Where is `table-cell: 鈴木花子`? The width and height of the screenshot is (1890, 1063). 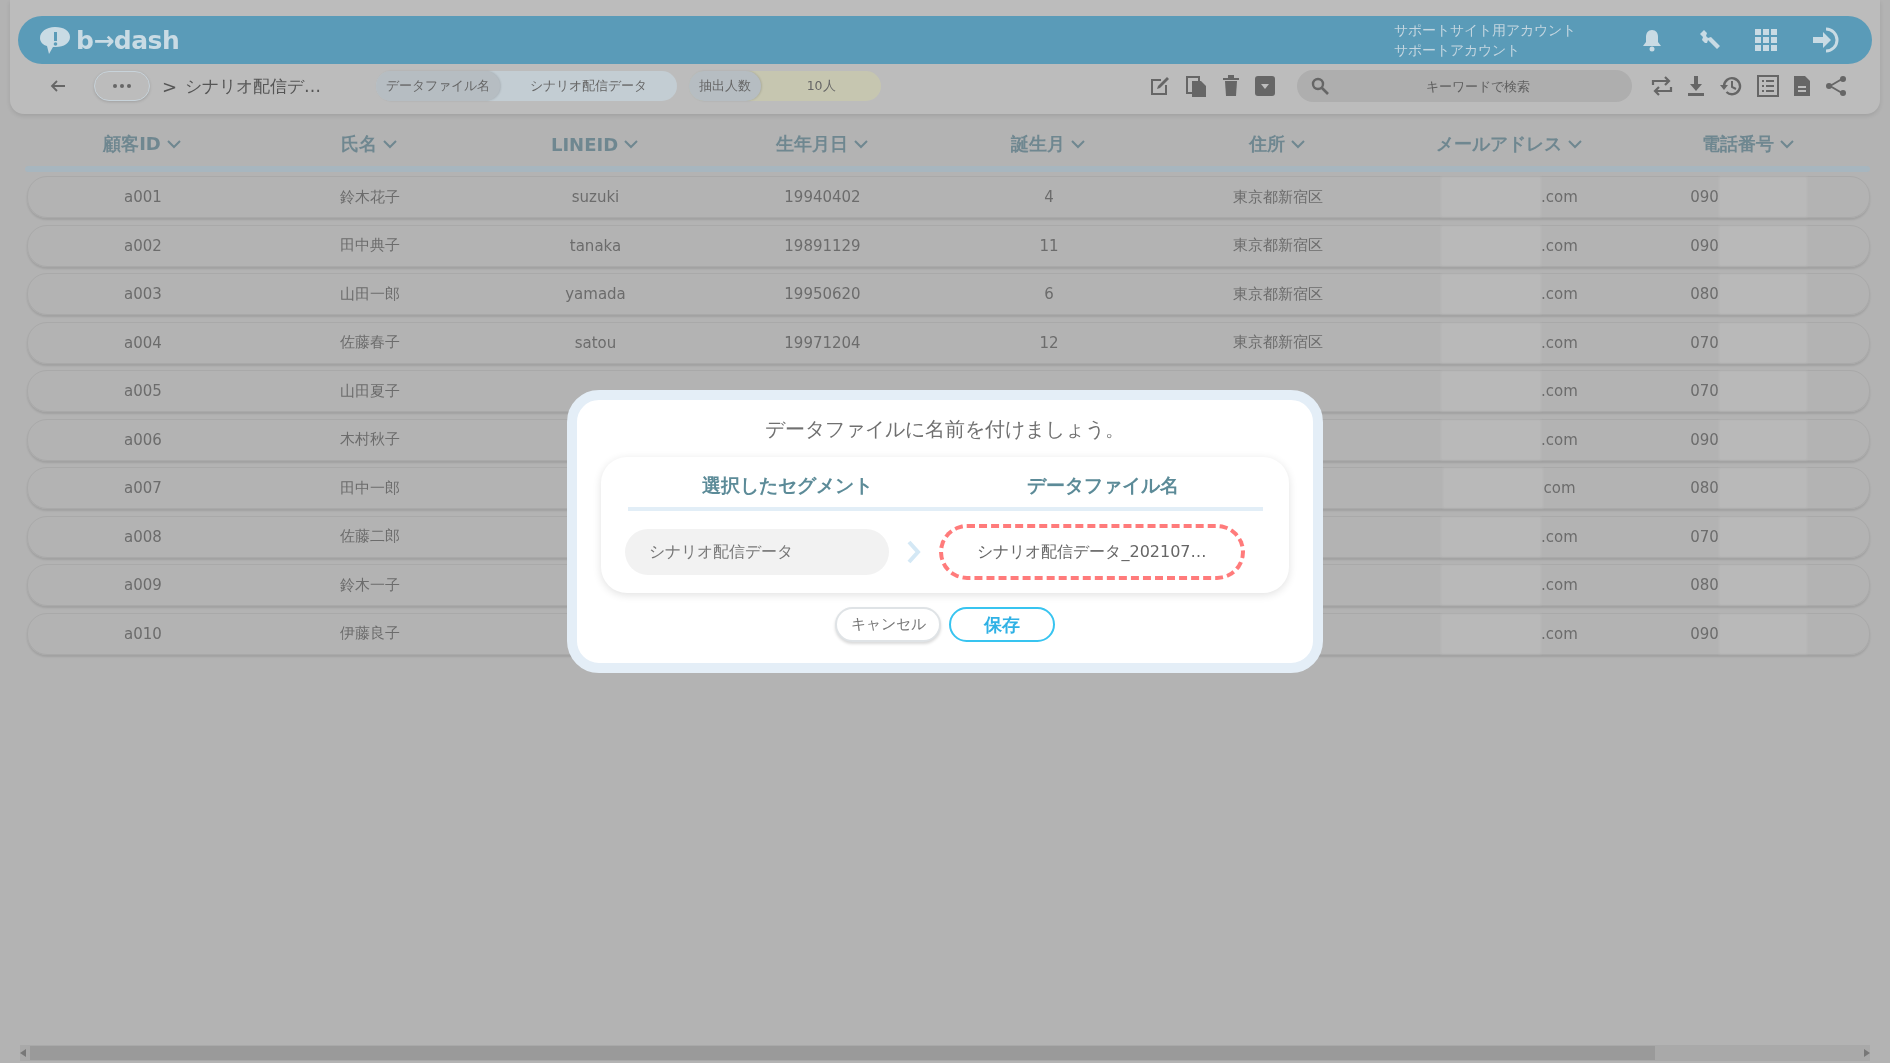
table-cell: 鈴木花子 is located at coordinates (370, 197).